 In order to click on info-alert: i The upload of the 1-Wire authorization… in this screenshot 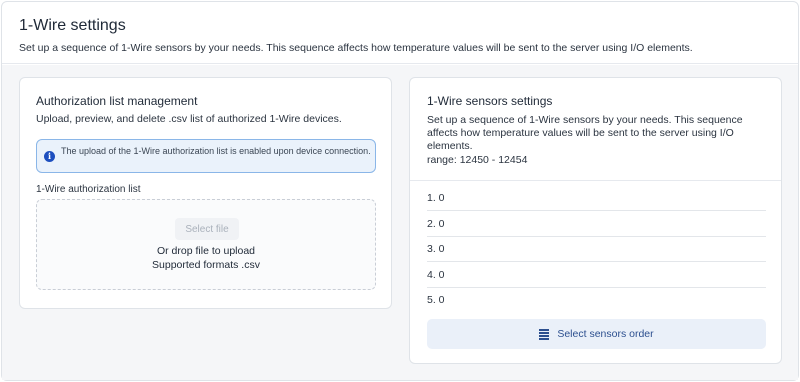, I will do `click(206, 156)`.